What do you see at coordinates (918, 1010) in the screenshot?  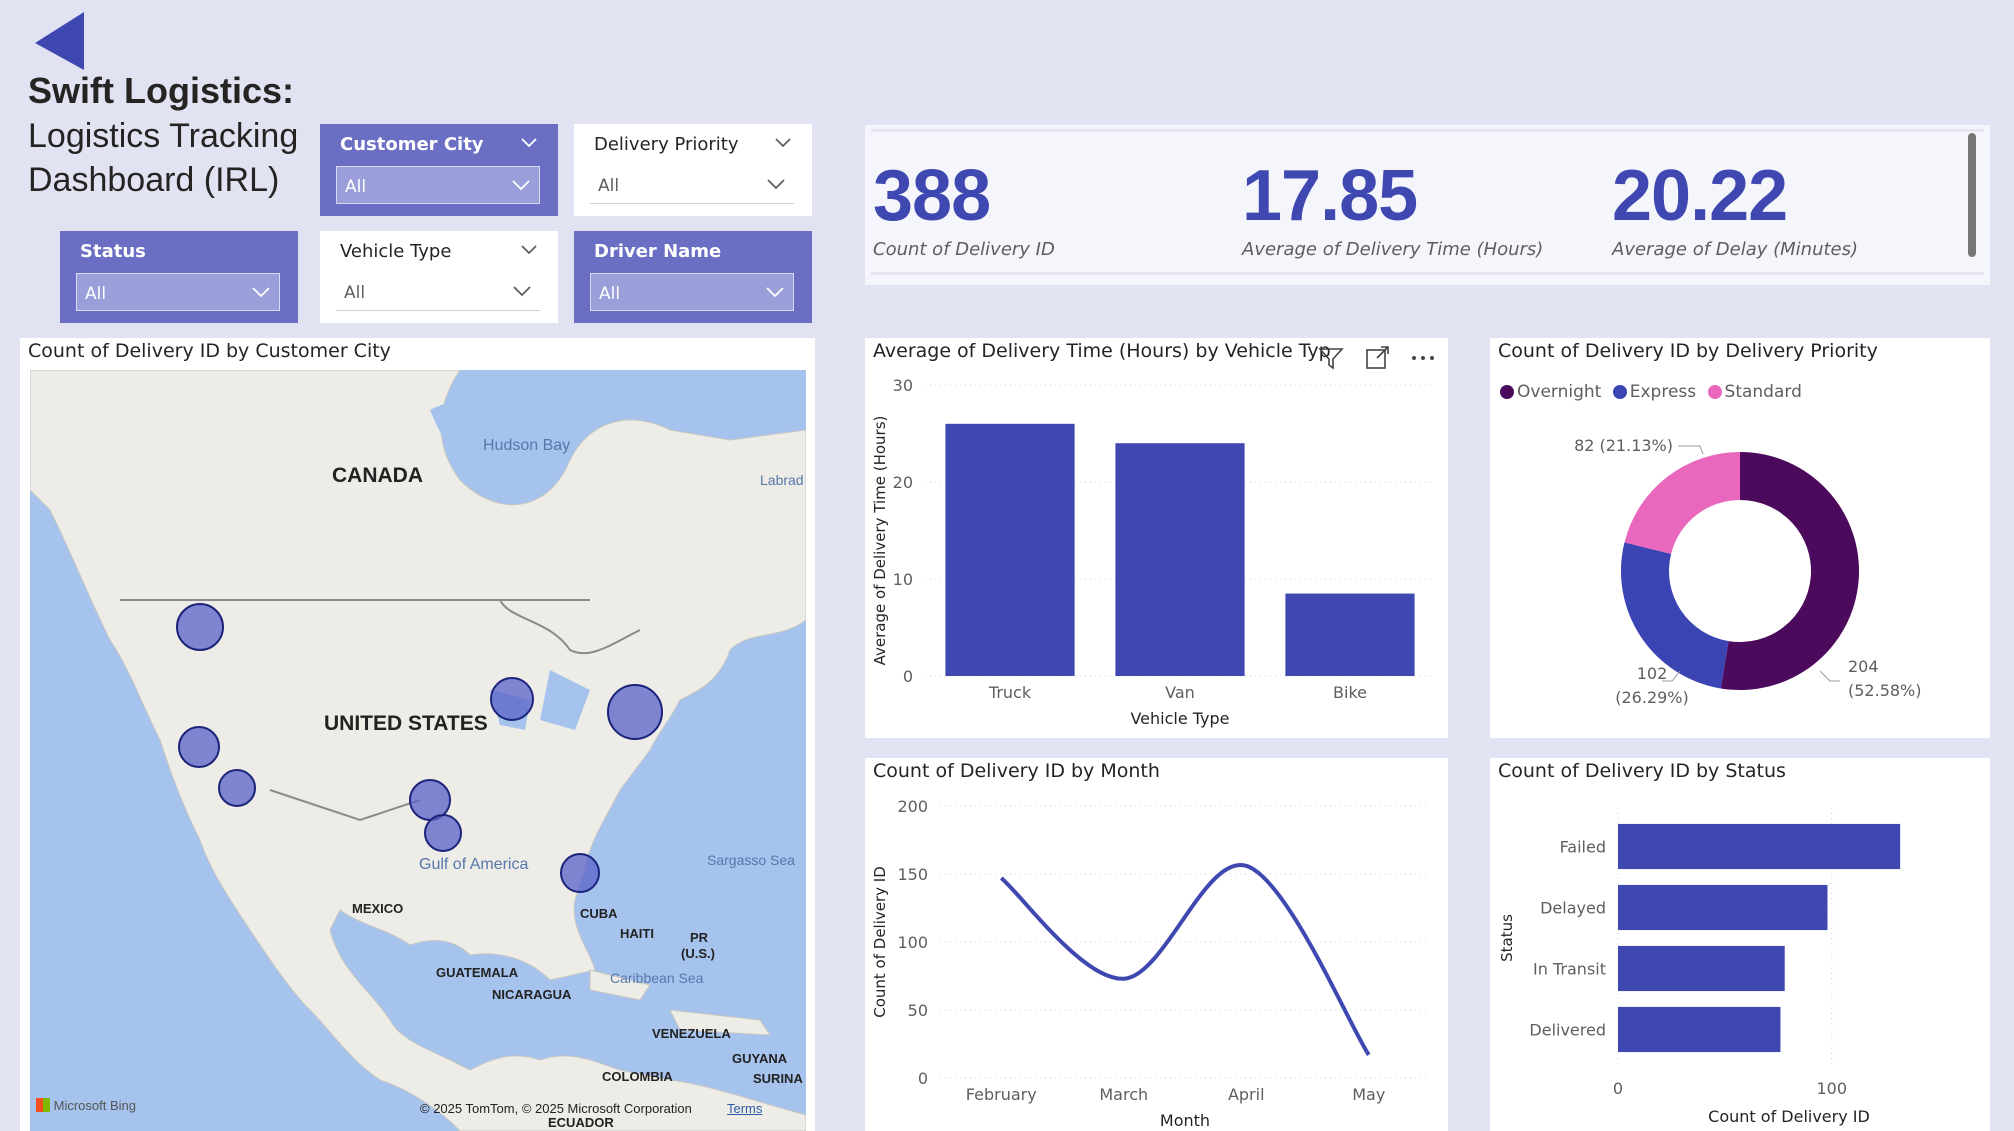 I see `y-tick-label: 50` at bounding box center [918, 1010].